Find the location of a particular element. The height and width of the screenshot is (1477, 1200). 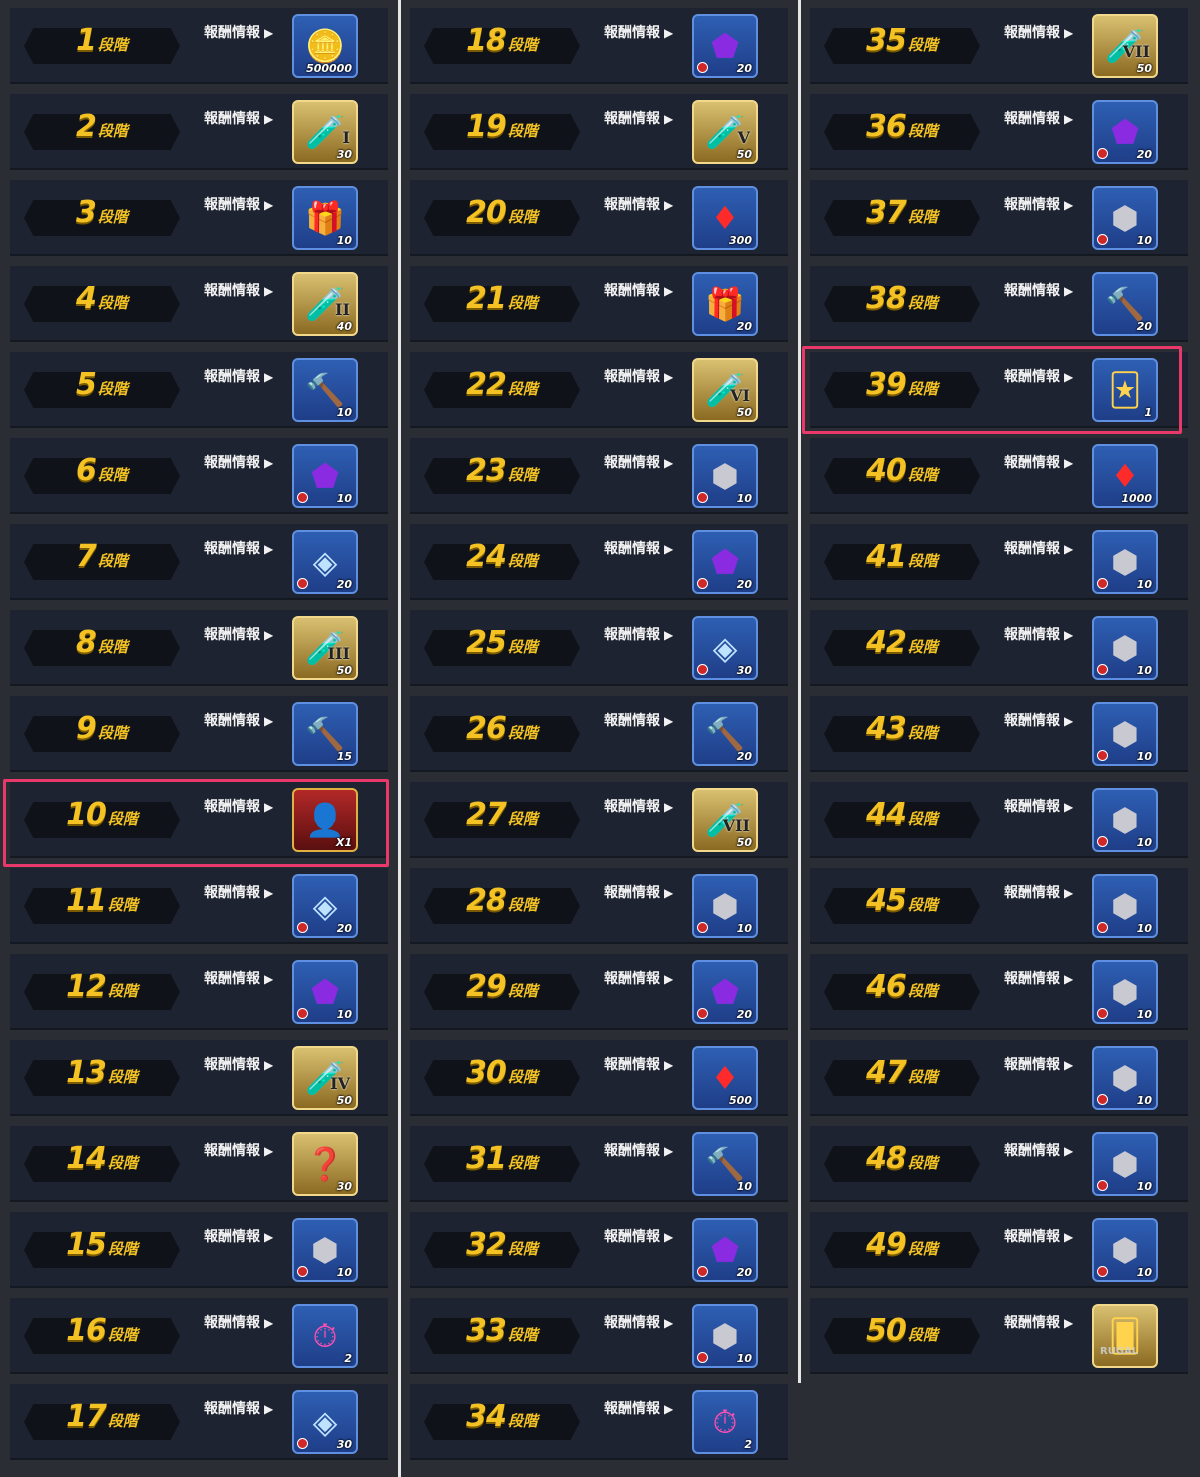

reward-item-button: 🪙 500000 is located at coordinates (325, 46).